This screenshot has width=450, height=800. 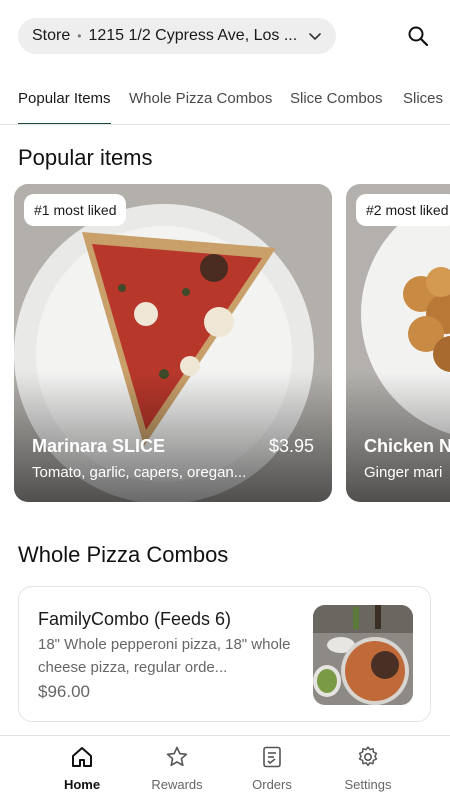 I want to click on chevron-down-icon, so click(x=315, y=36).